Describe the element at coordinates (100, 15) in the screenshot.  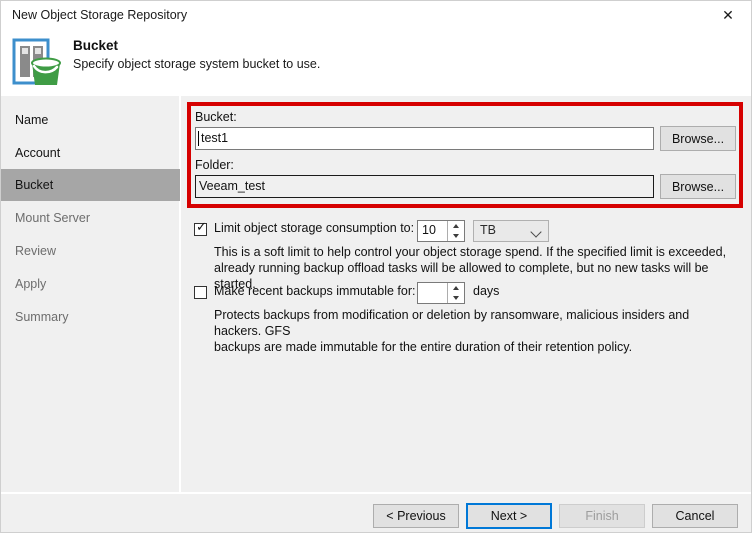
I see `window-title: New Object Storage Repository` at that location.